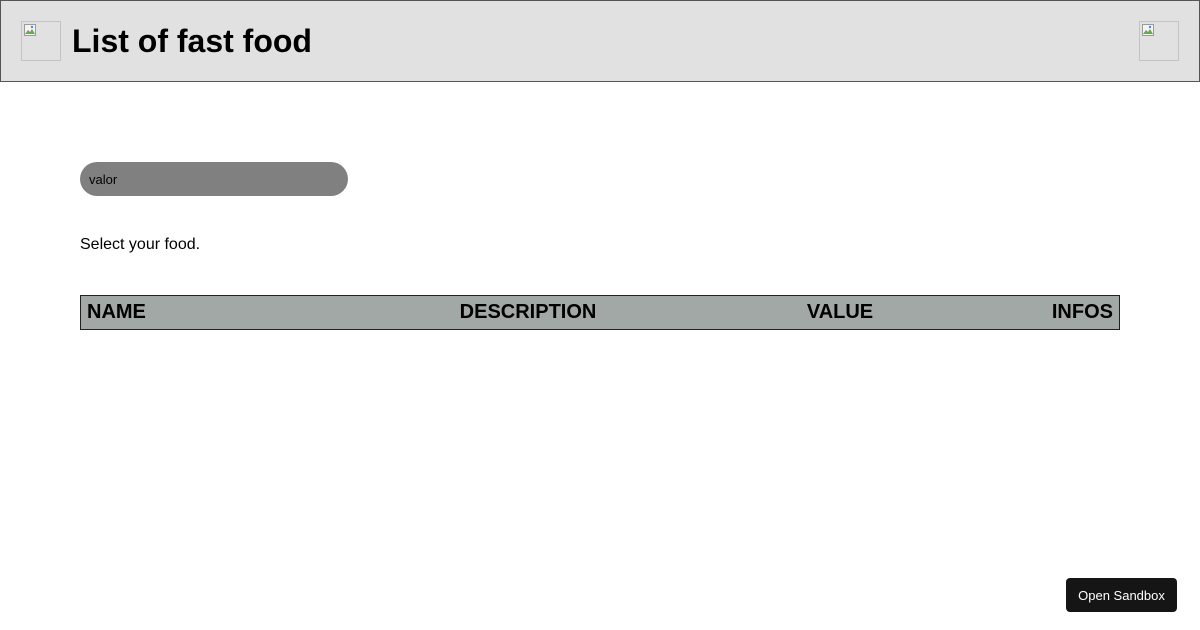 The width and height of the screenshot is (1200, 630). Describe the element at coordinates (1058, 312) in the screenshot. I see `column-header-infos: INFOS` at that location.